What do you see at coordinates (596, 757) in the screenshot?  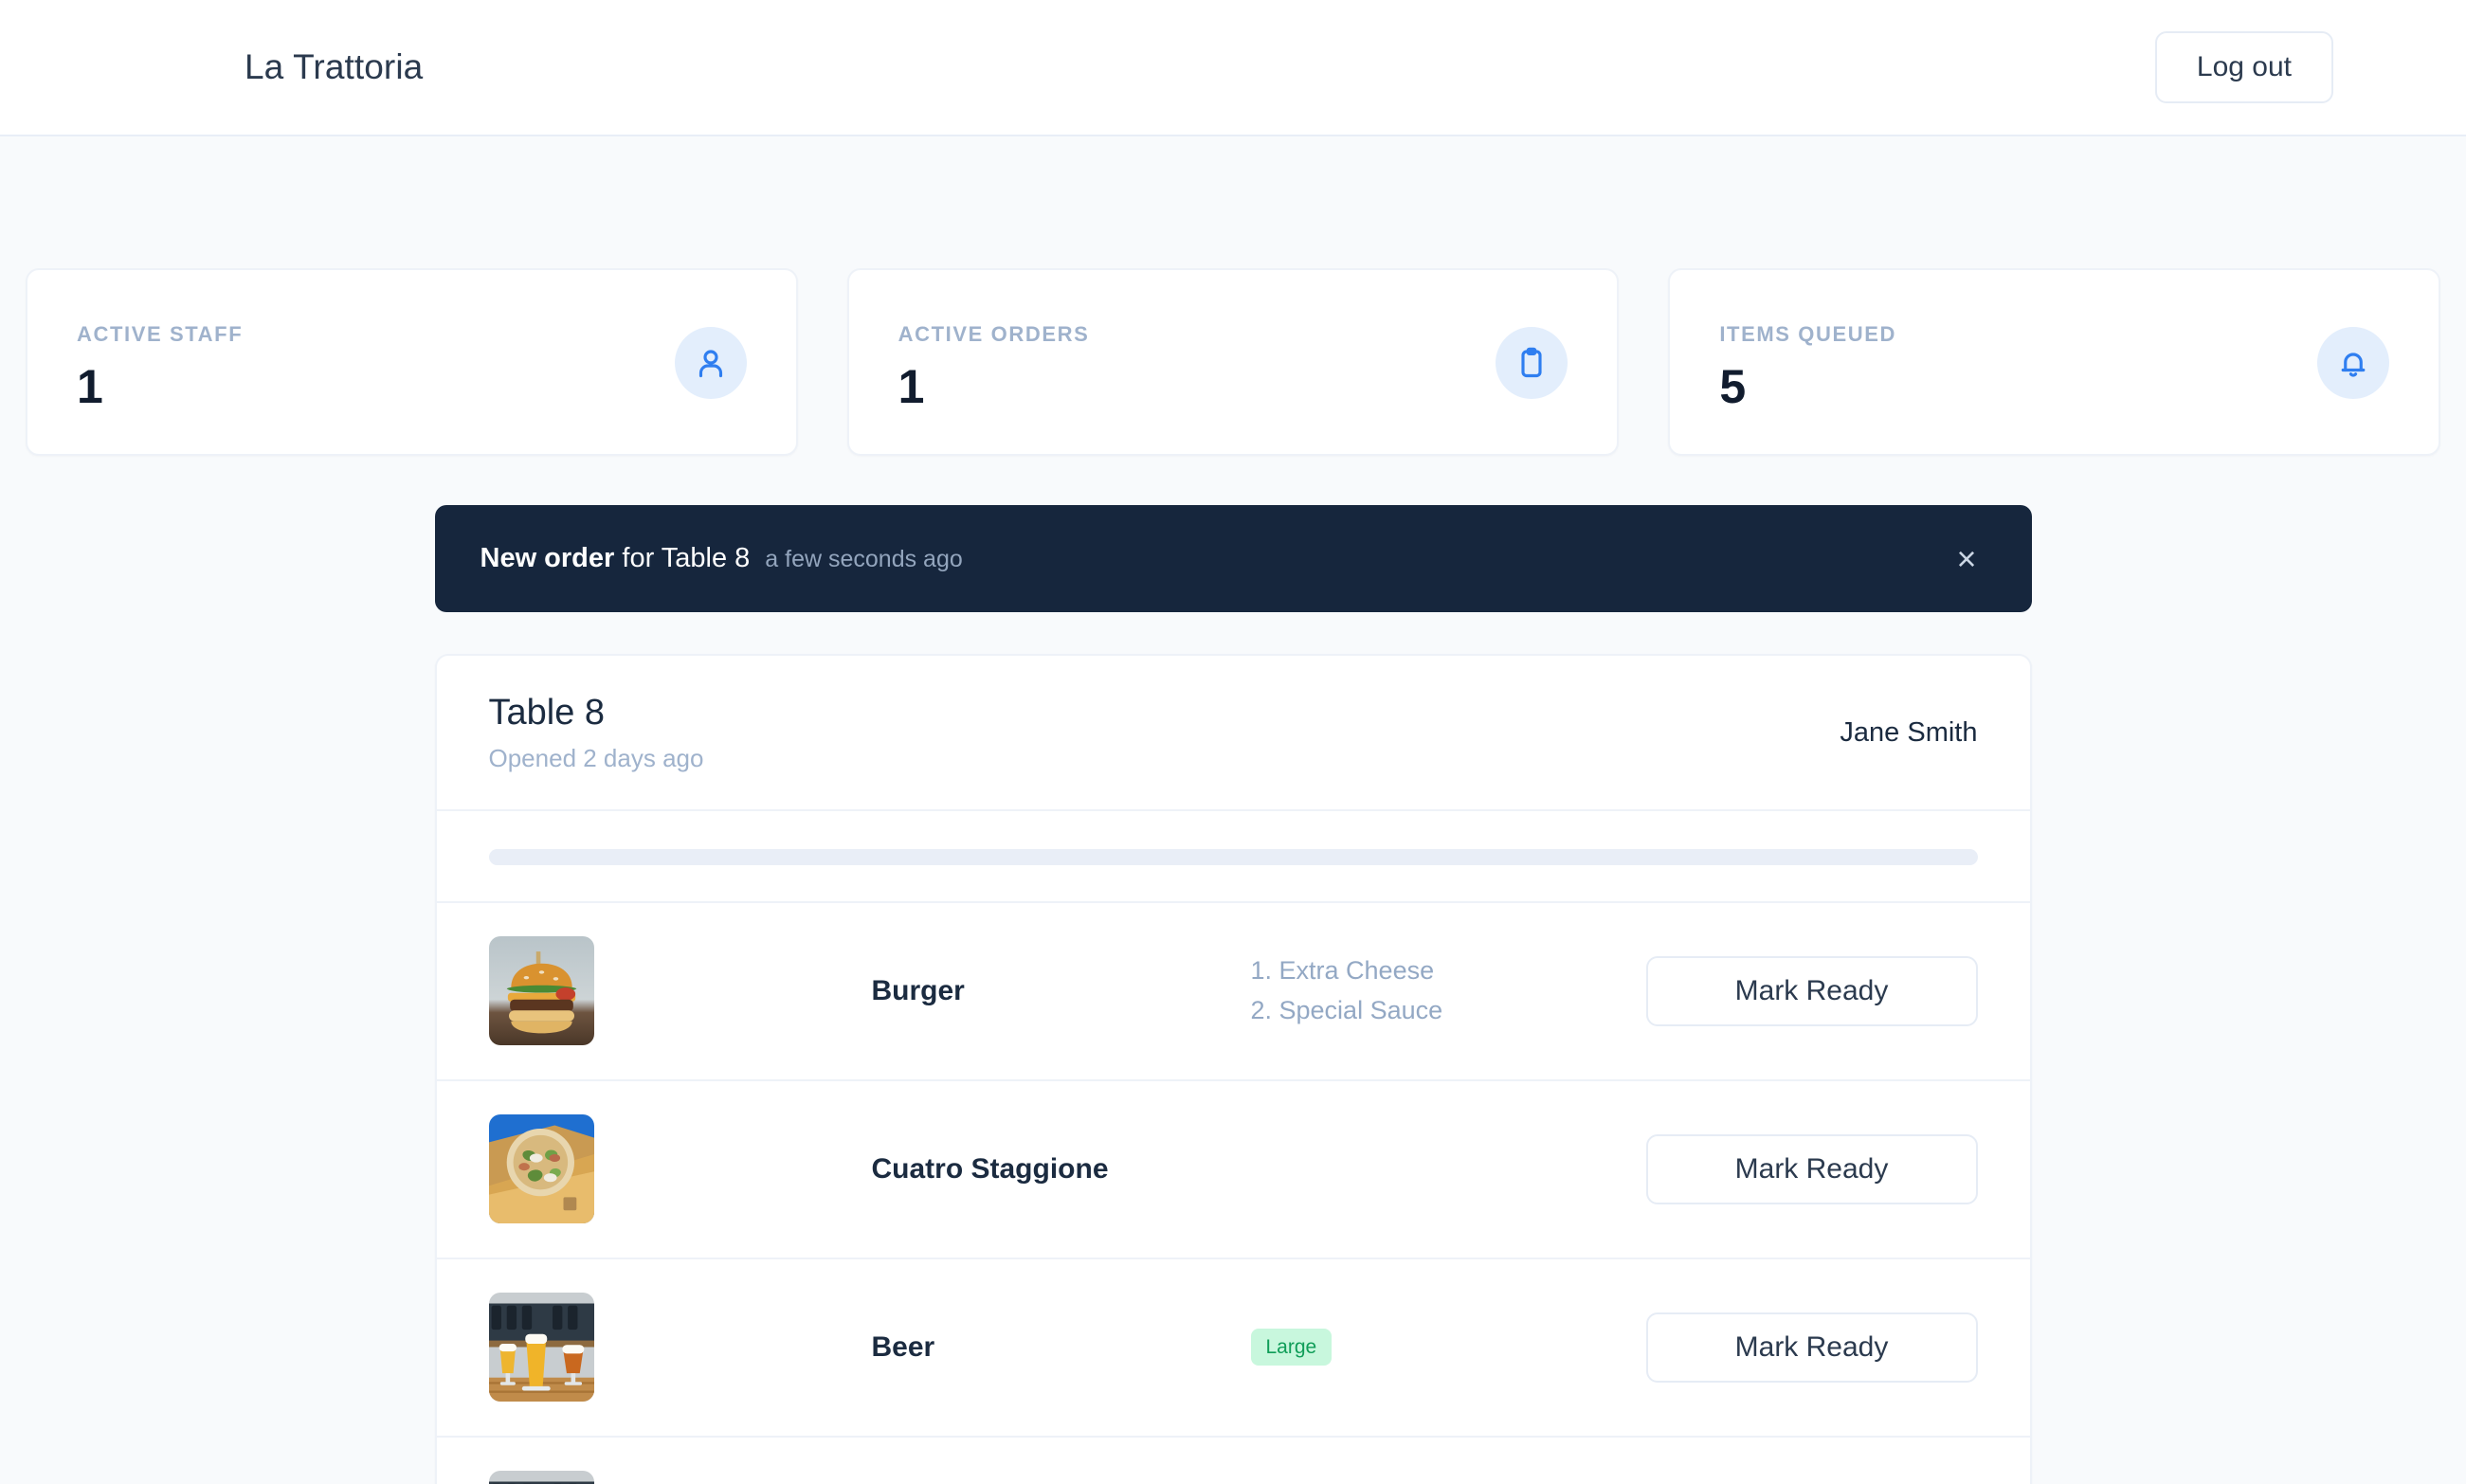 I see `order-opened-time: Opened 2 days ago` at bounding box center [596, 757].